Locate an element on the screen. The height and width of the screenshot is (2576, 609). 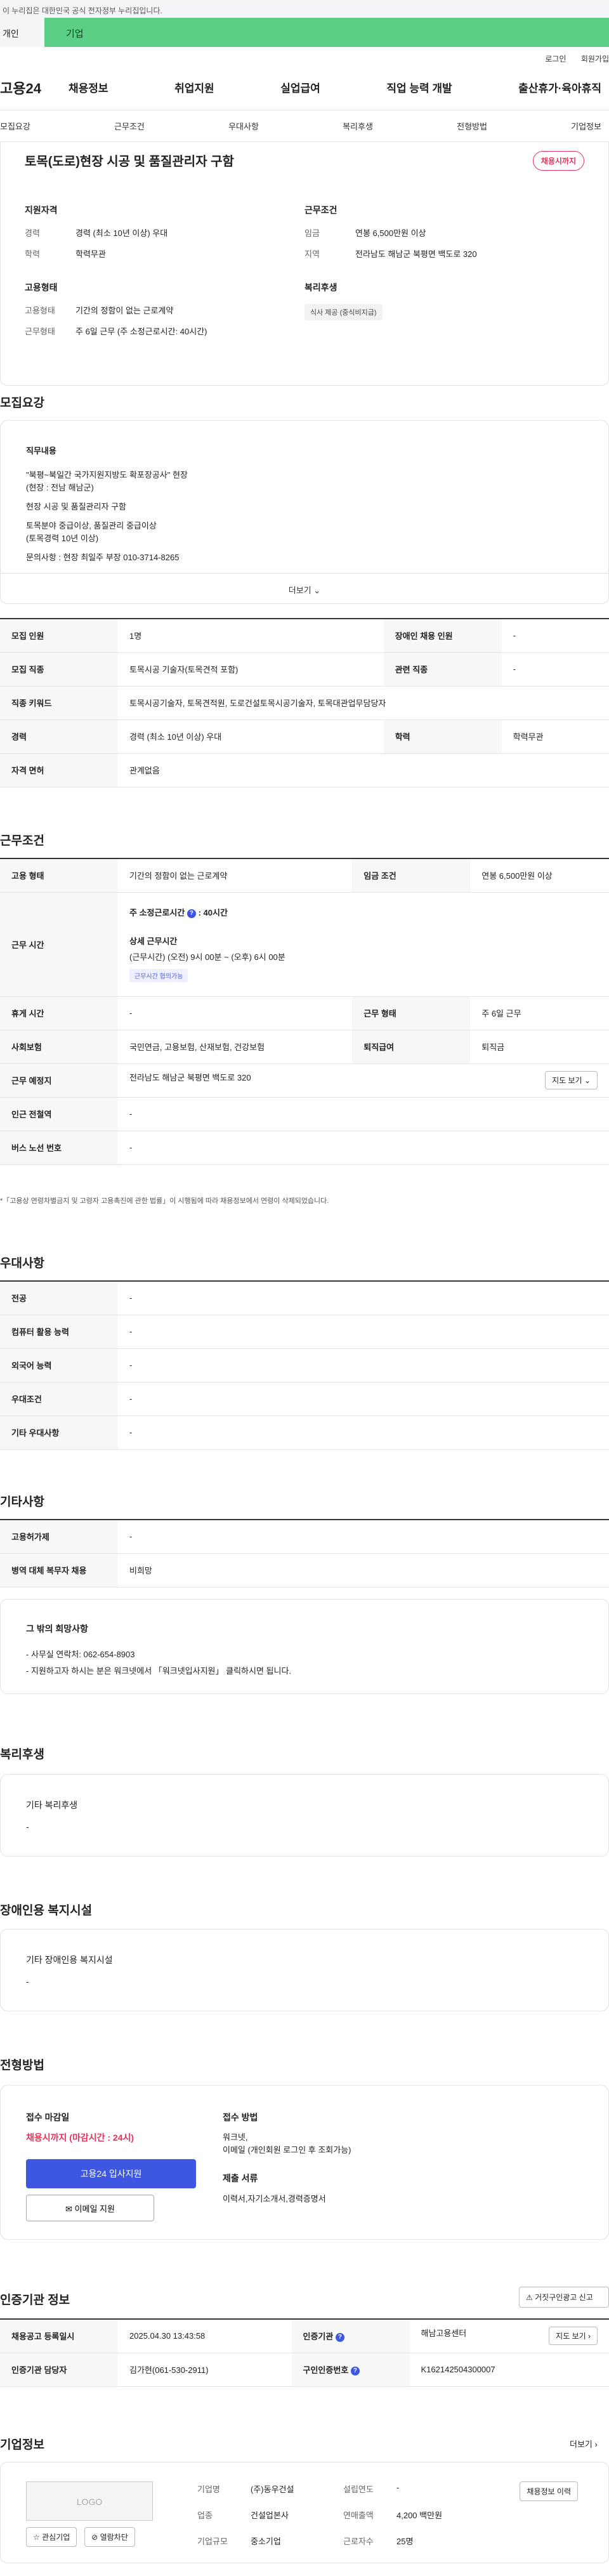
disabled-title: 장애인용 복지시설 is located at coordinates (46, 1910).